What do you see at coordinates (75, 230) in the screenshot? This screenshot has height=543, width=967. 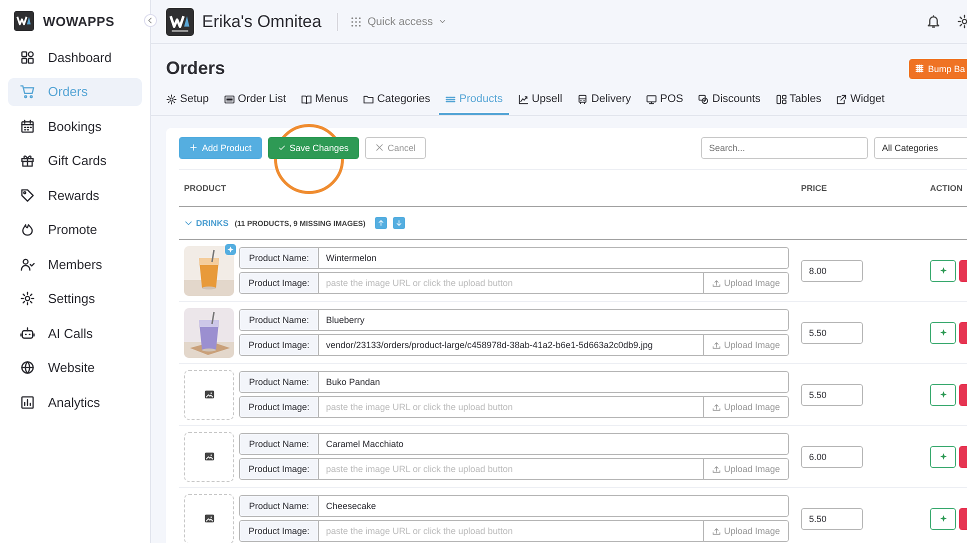 I see `nav-item: Promote` at bounding box center [75, 230].